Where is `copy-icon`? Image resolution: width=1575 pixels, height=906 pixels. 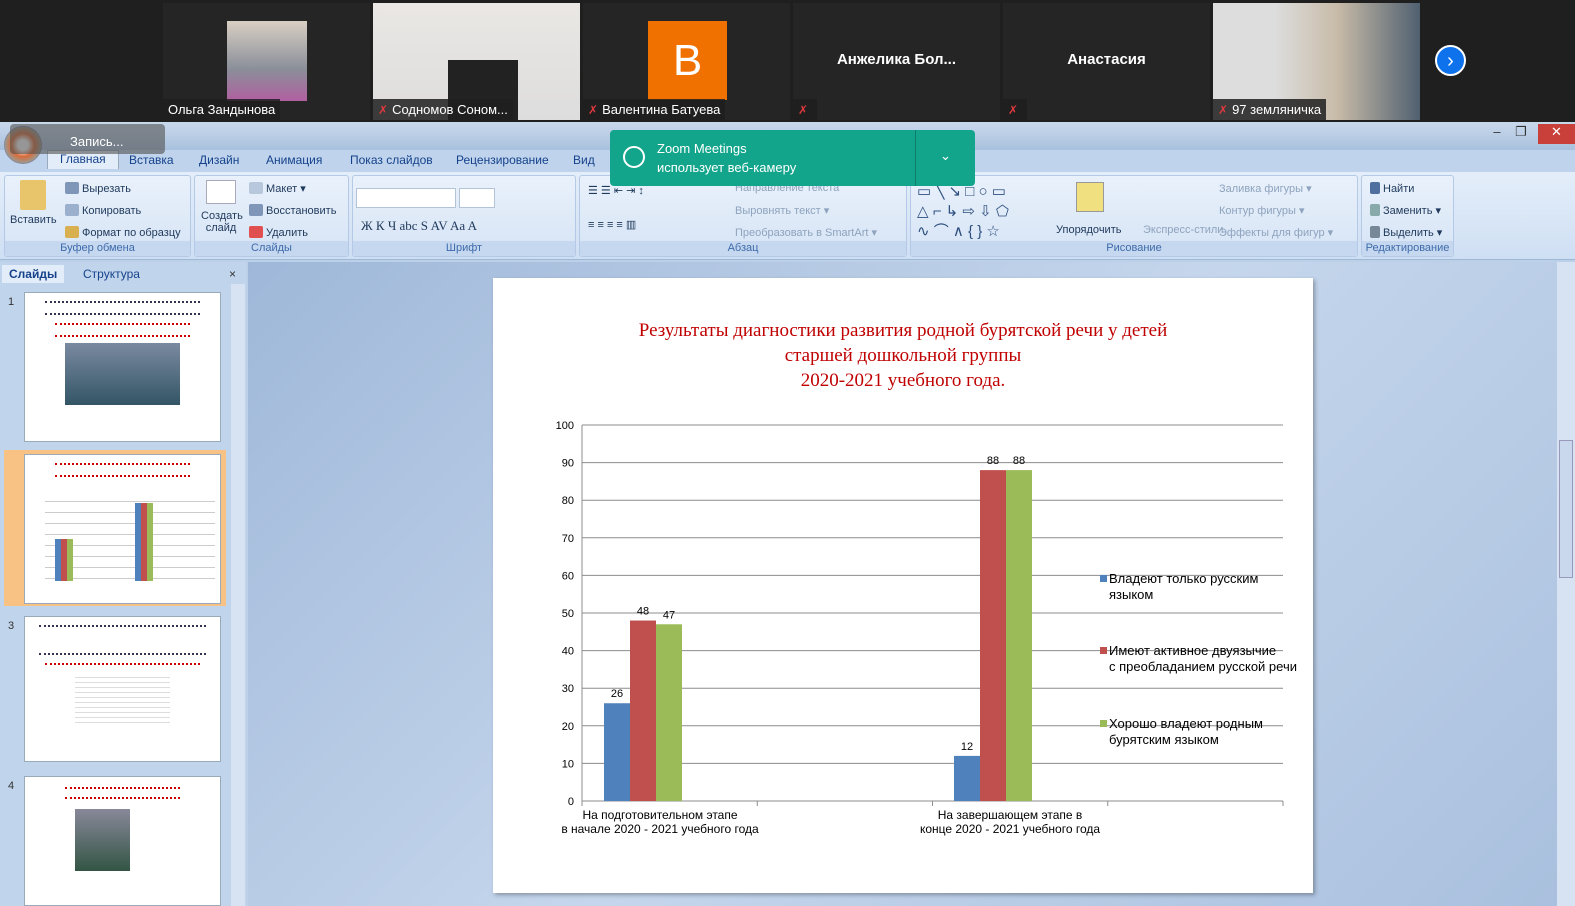 copy-icon is located at coordinates (72, 210).